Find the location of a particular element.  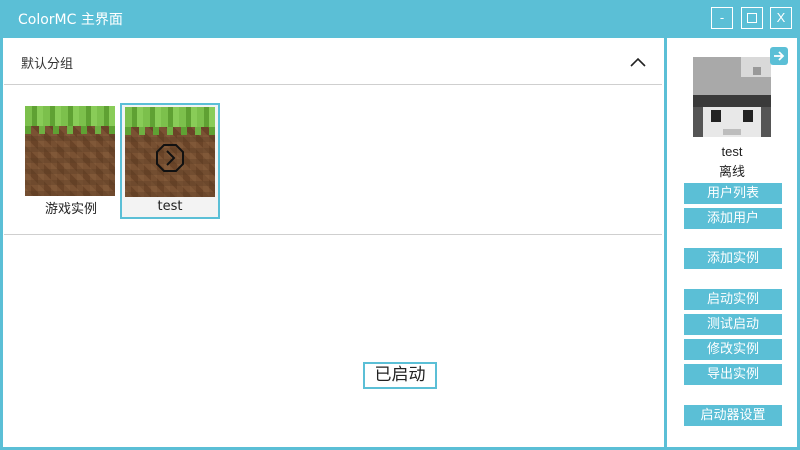

instance-label: 游戏实例 is located at coordinates (70, 209).